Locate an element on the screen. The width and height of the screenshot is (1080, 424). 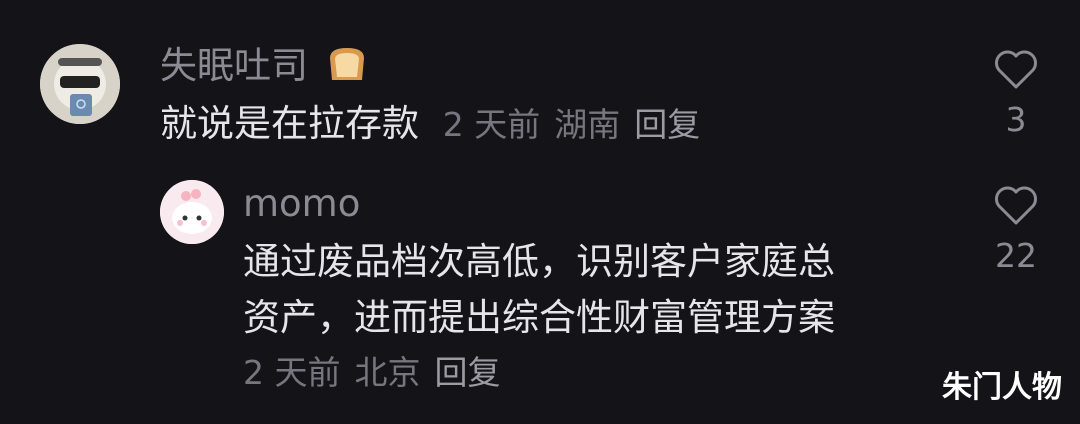
watermark: 朱门人物 is located at coordinates (1002, 387).